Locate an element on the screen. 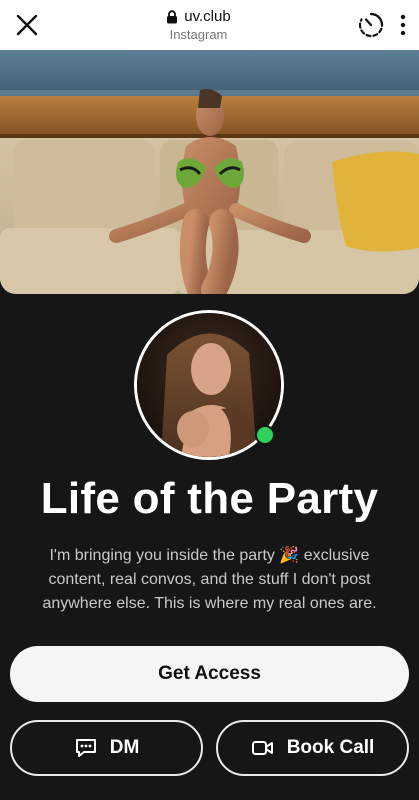 This screenshot has height=800, width=419. browser-bar-left is located at coordinates (27, 25).